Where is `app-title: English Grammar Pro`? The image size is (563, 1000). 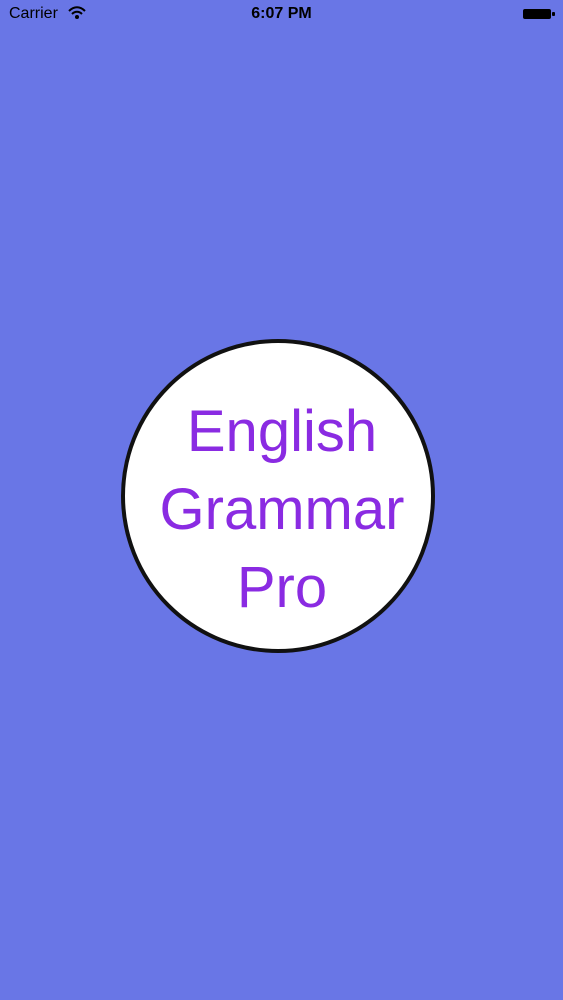 app-title: English Grammar Pro is located at coordinates (282, 510).